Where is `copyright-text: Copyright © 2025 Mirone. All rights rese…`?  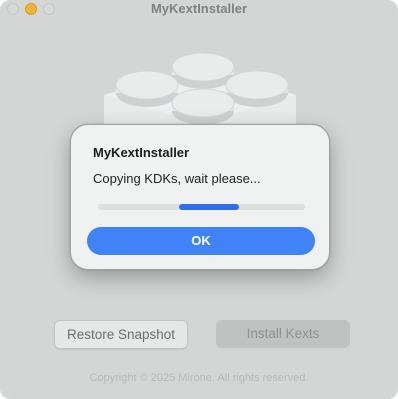 copyright-text: Copyright © 2025 Mirone. All rights rese… is located at coordinates (199, 378).